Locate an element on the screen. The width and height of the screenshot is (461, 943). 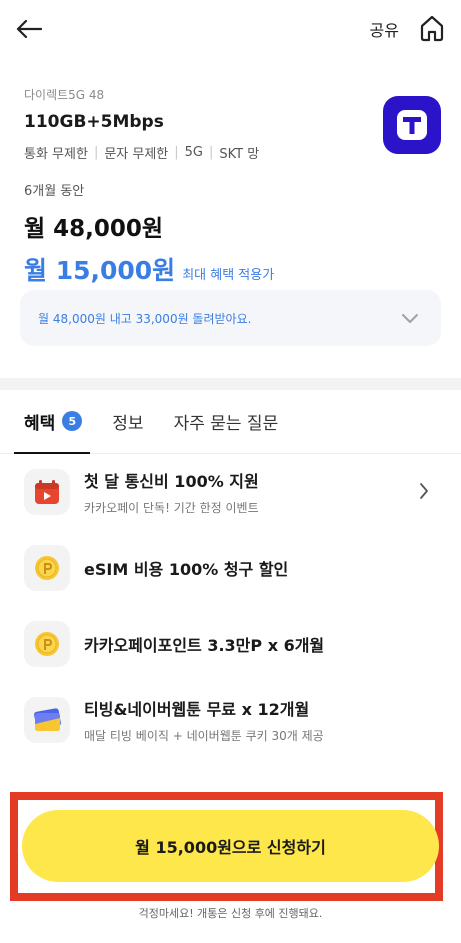
tab-benefits: 혜택 5 is located at coordinates (52, 421).